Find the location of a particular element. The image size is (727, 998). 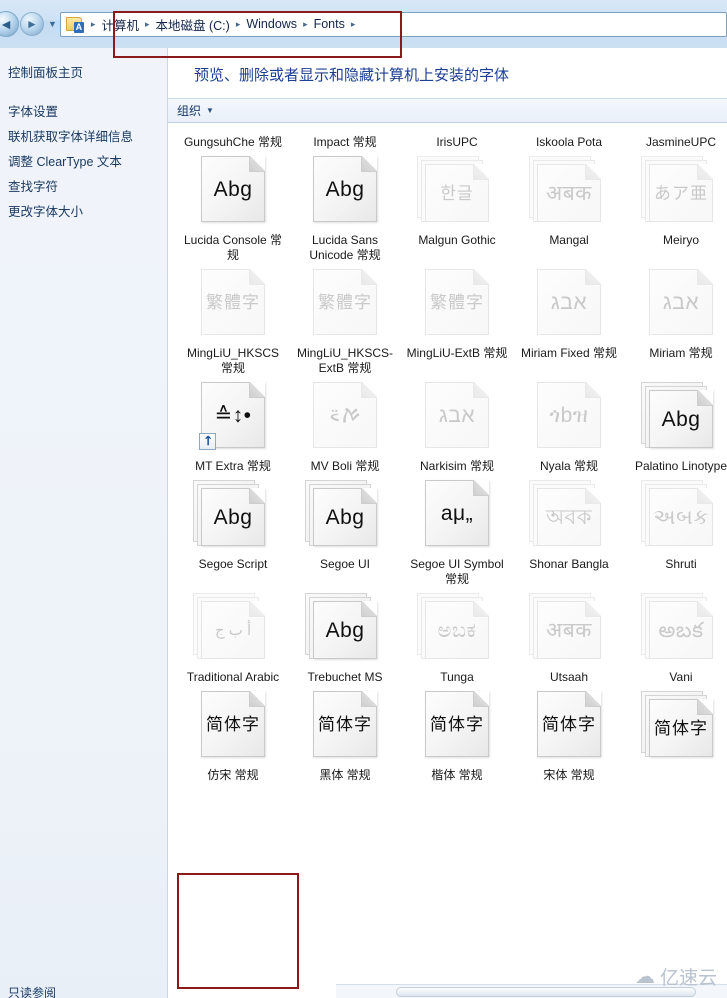

font-item: 繁體字 MingLiU-ExtB 常规 is located at coordinates (457, 319).